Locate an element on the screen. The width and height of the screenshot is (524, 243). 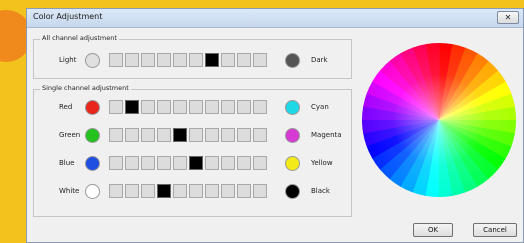
right-channel-label: Yellow is located at coordinates (322, 163).